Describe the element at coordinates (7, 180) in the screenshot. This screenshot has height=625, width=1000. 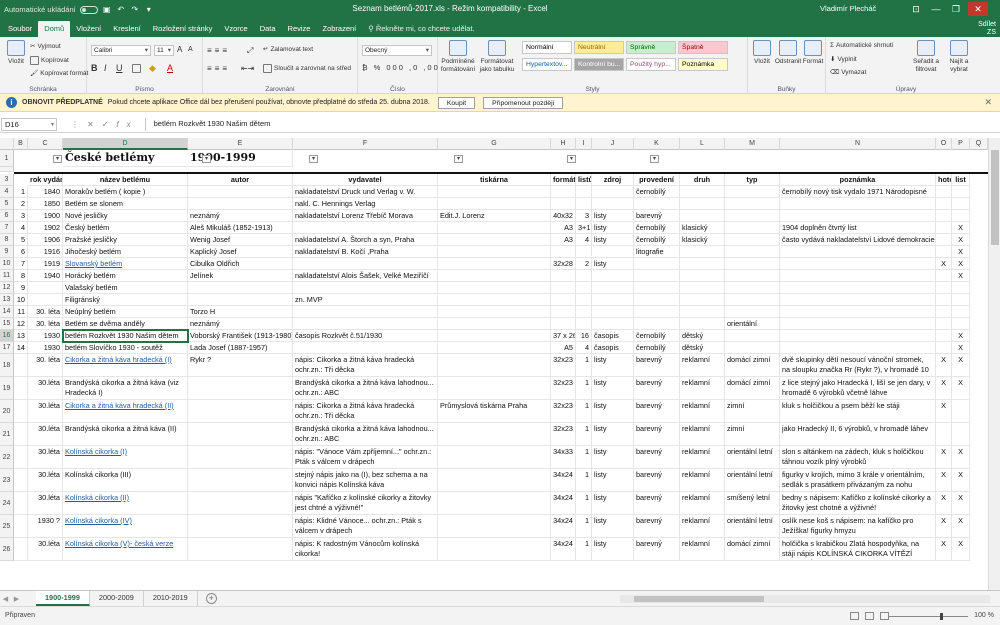
I see `row-header: 3` at that location.